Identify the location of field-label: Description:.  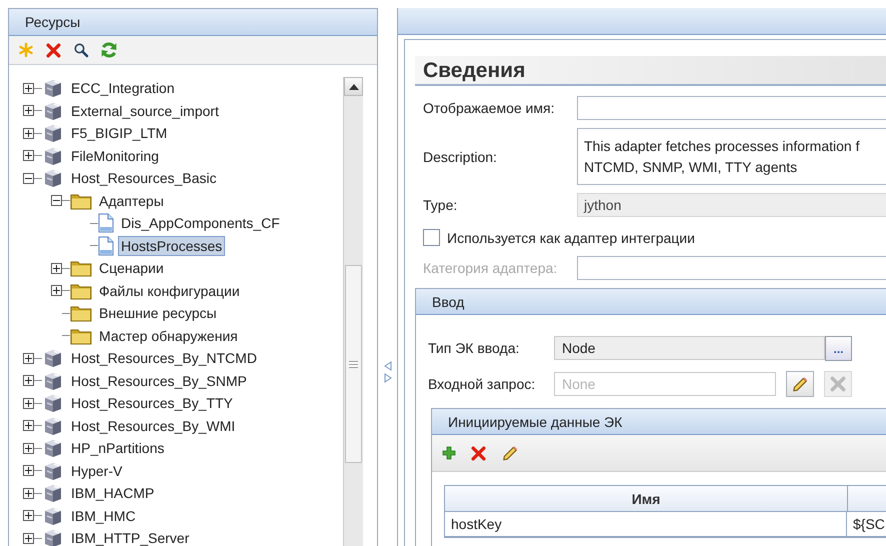
(460, 156).